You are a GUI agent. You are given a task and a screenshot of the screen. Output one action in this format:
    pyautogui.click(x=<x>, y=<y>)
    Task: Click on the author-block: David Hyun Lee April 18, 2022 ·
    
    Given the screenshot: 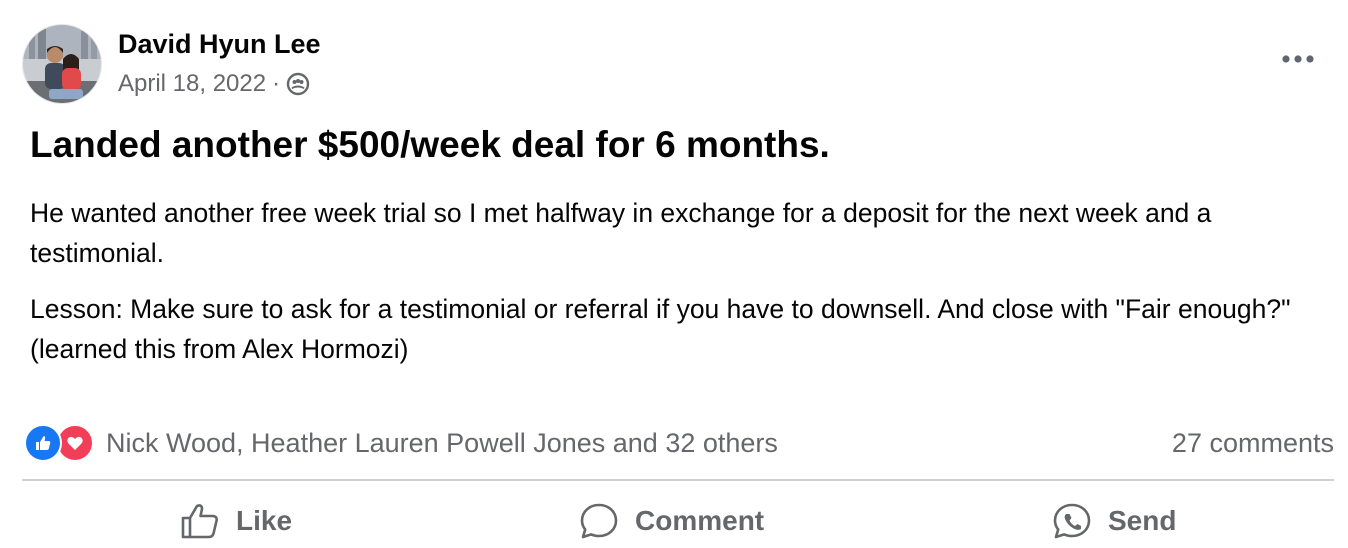 What is the action you would take?
    pyautogui.click(x=219, y=63)
    